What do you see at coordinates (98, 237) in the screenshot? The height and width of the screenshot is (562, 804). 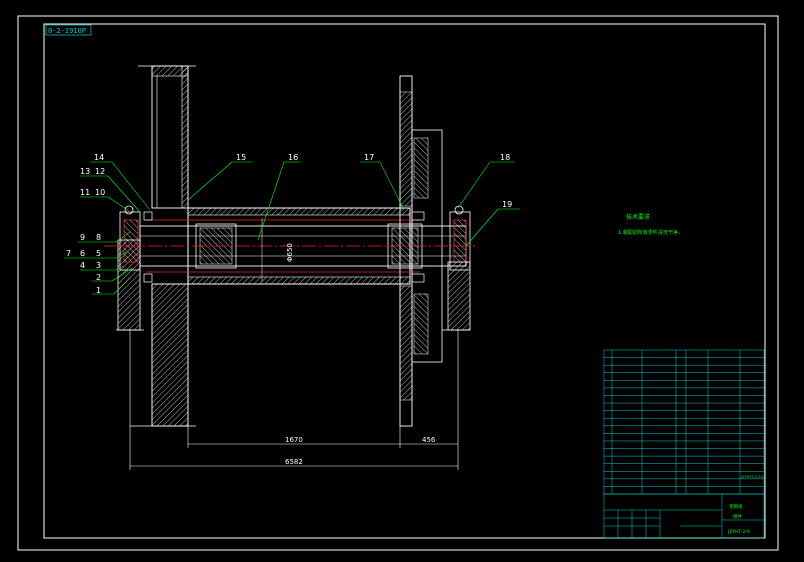 I see `callout-8: 8` at bounding box center [98, 237].